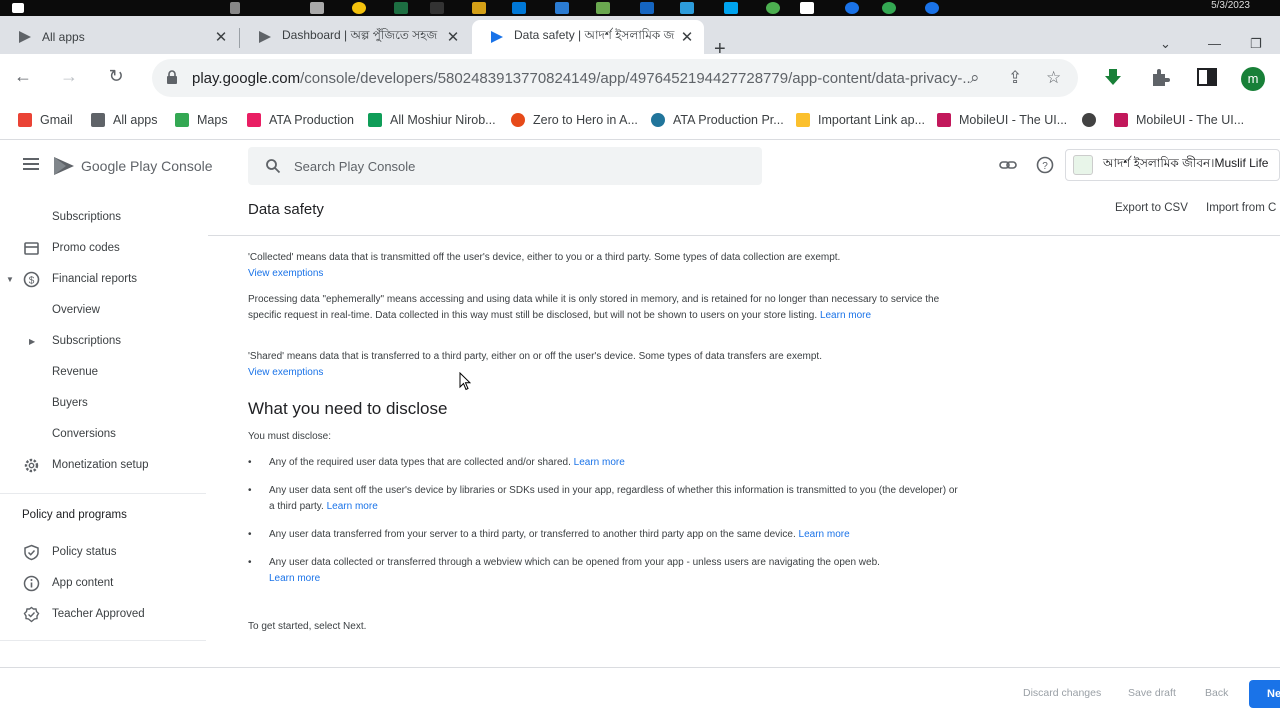  What do you see at coordinates (31, 164) in the screenshot?
I see `menu-icon` at bounding box center [31, 164].